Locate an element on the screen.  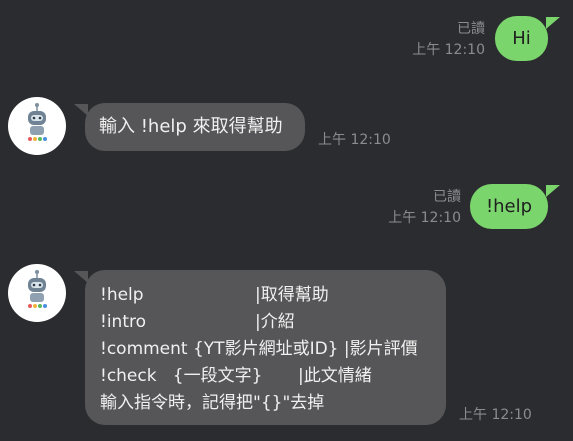
help-line: 輸入指令時，記得把"{}"去掉 is located at coordinates (273, 403).